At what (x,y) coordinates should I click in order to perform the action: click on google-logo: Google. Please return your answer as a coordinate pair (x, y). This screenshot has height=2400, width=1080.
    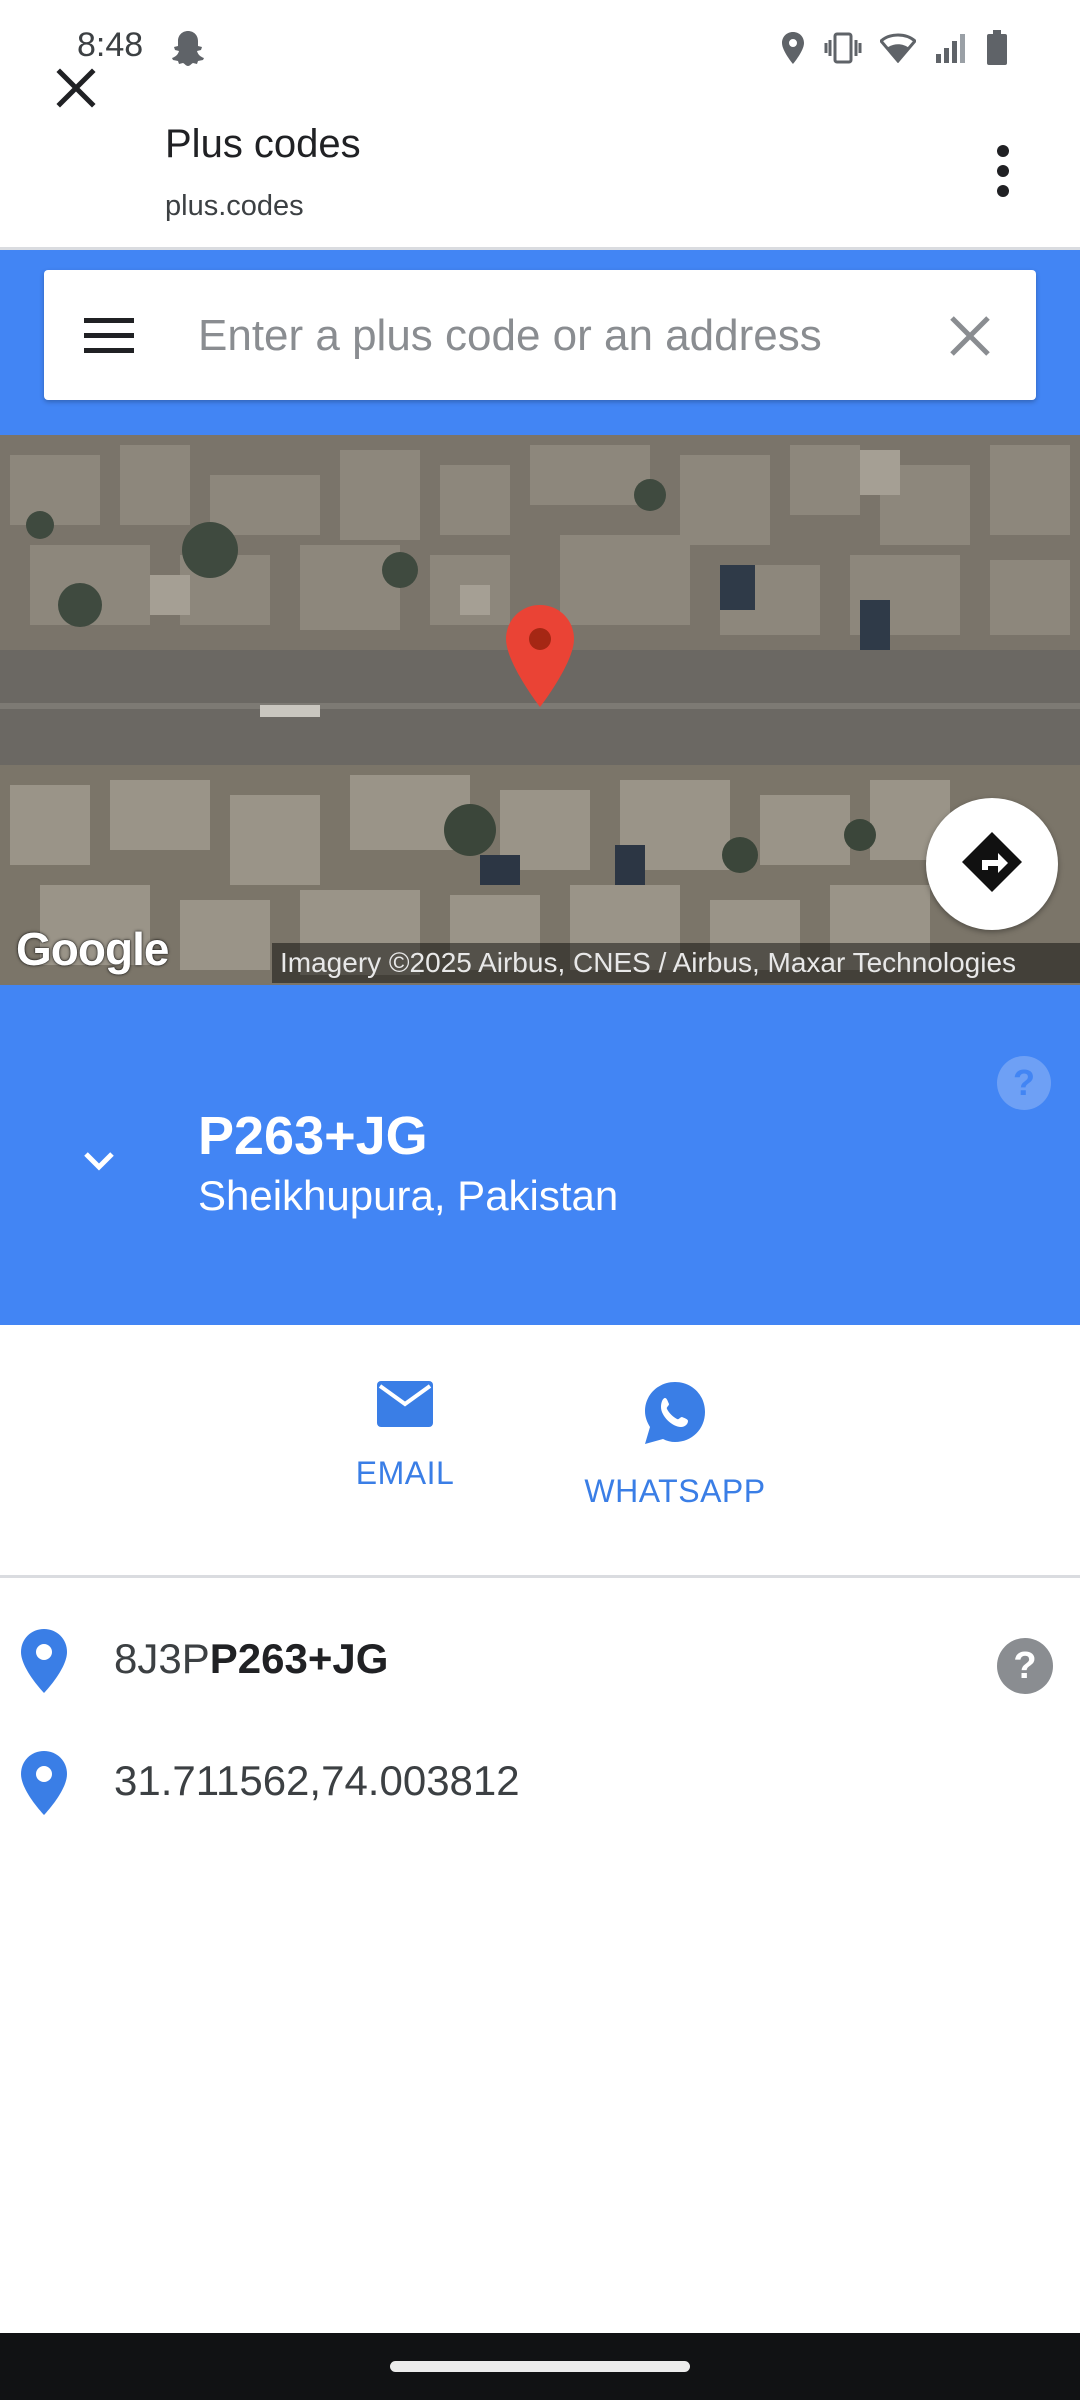
    Looking at the image, I should click on (92, 949).